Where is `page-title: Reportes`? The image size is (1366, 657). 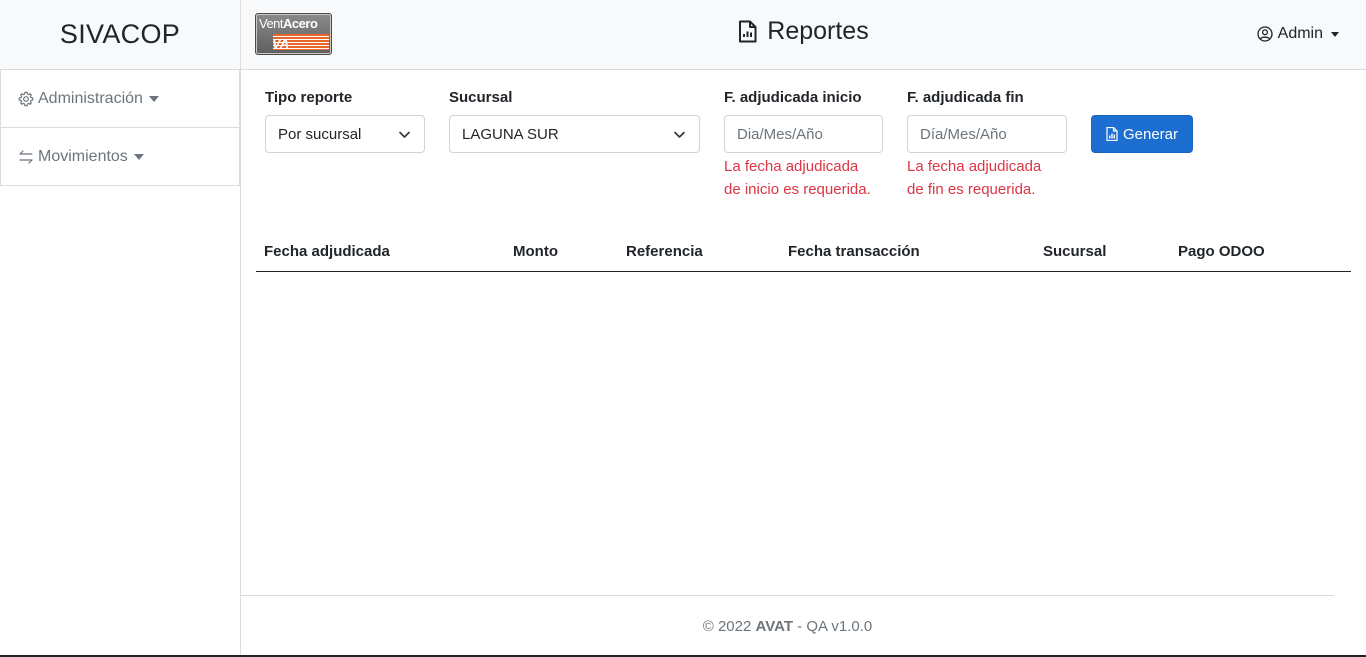 page-title: Reportes is located at coordinates (803, 31).